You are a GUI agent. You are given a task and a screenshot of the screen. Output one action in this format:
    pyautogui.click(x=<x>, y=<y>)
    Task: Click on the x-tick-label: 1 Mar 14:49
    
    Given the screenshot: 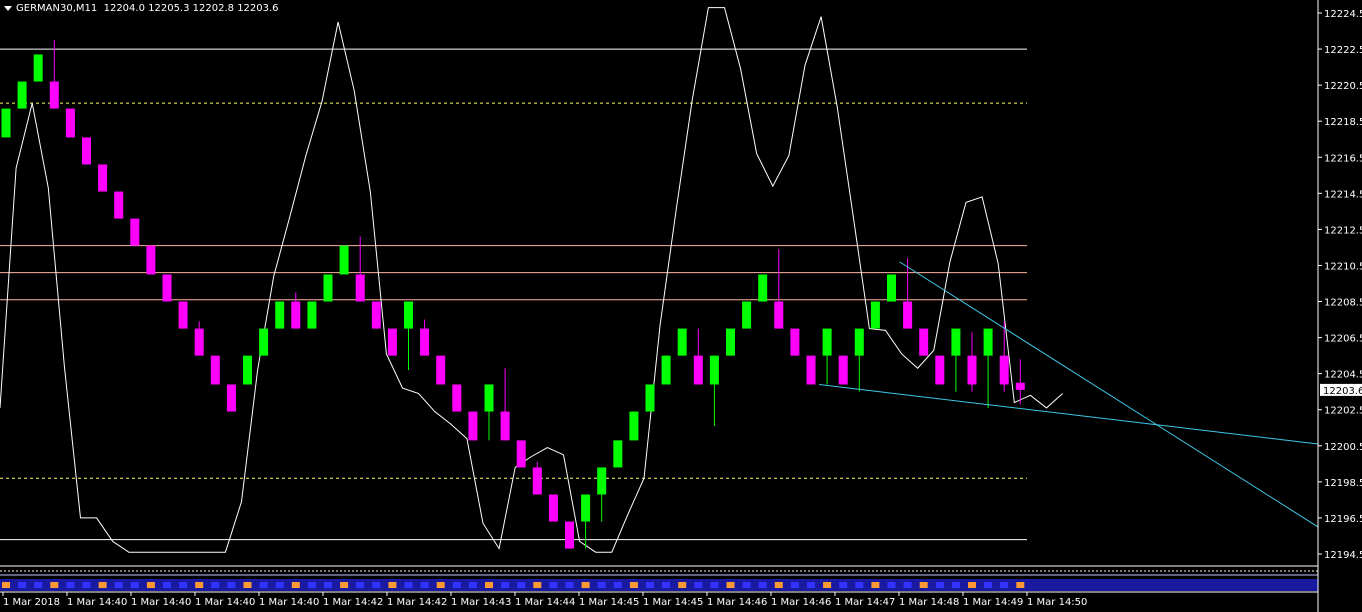 What is the action you would take?
    pyautogui.click(x=993, y=602)
    